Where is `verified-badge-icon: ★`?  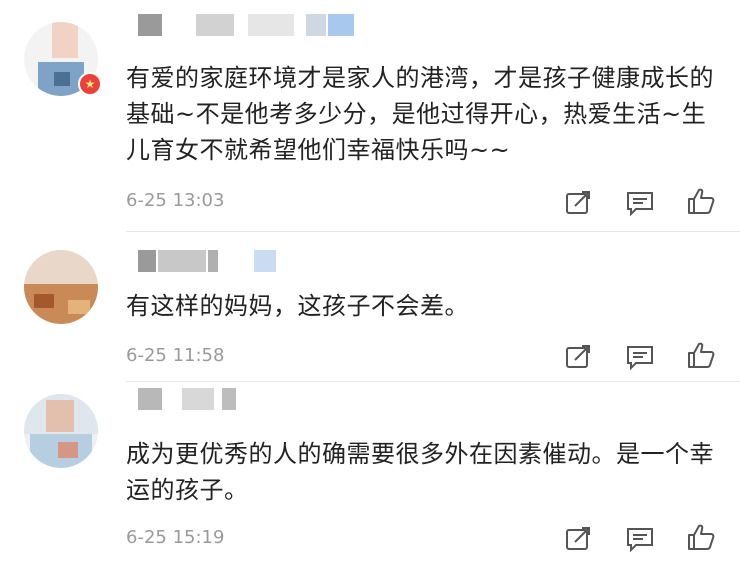 verified-badge-icon: ★ is located at coordinates (90, 84).